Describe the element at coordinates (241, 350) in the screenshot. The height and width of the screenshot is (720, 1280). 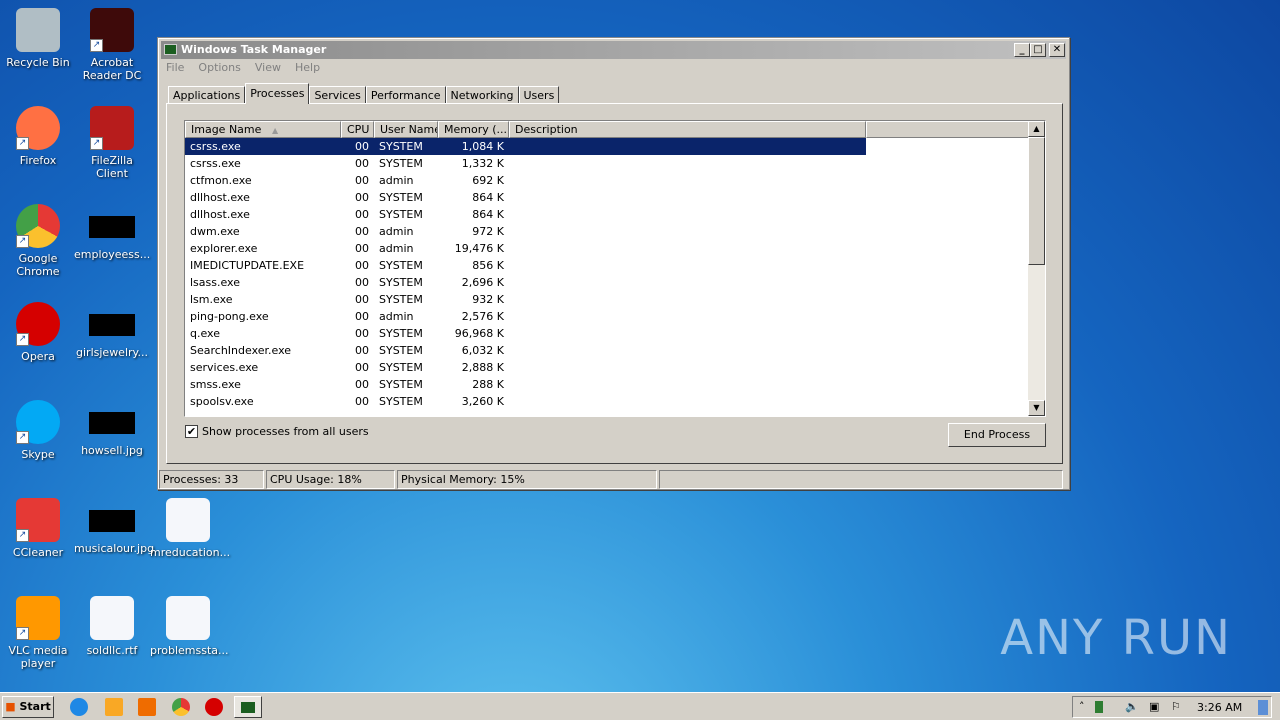
I see `process-cell: SearchIndexer.exe` at that location.